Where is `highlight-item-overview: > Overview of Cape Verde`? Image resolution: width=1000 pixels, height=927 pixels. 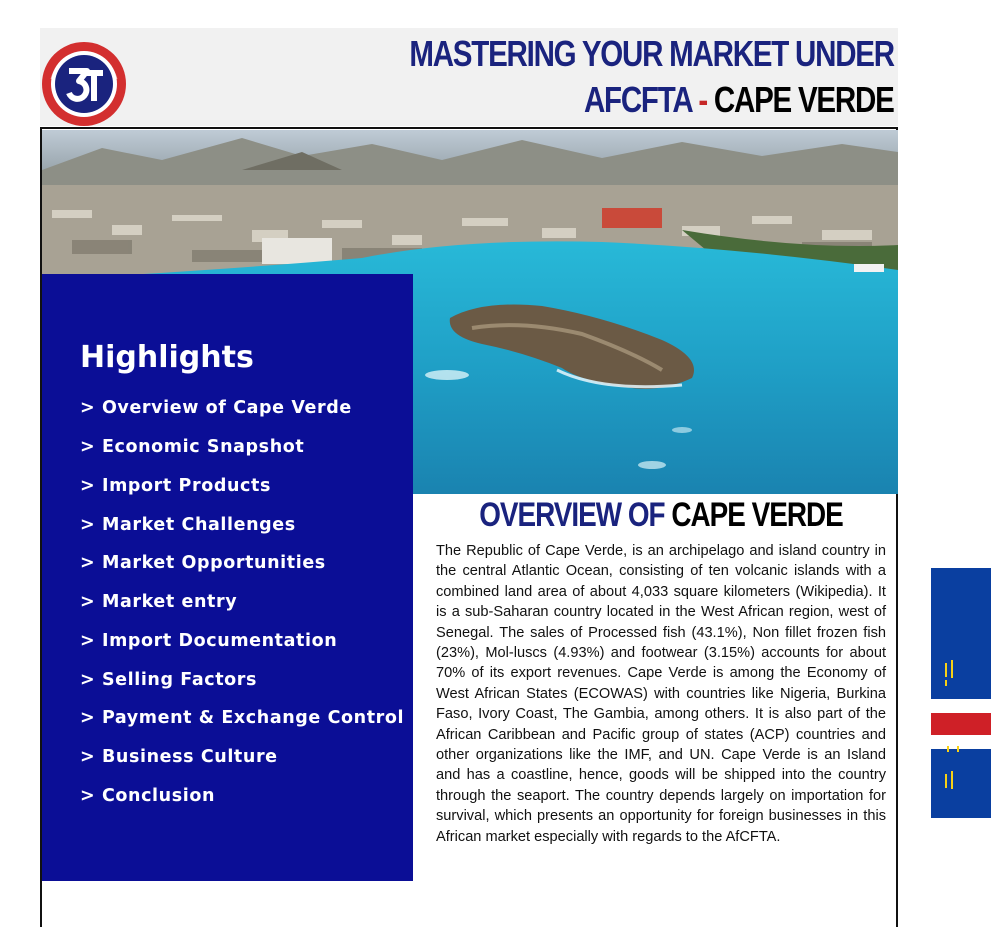 highlight-item-overview: > Overview of Cape Verde is located at coordinates (216, 408).